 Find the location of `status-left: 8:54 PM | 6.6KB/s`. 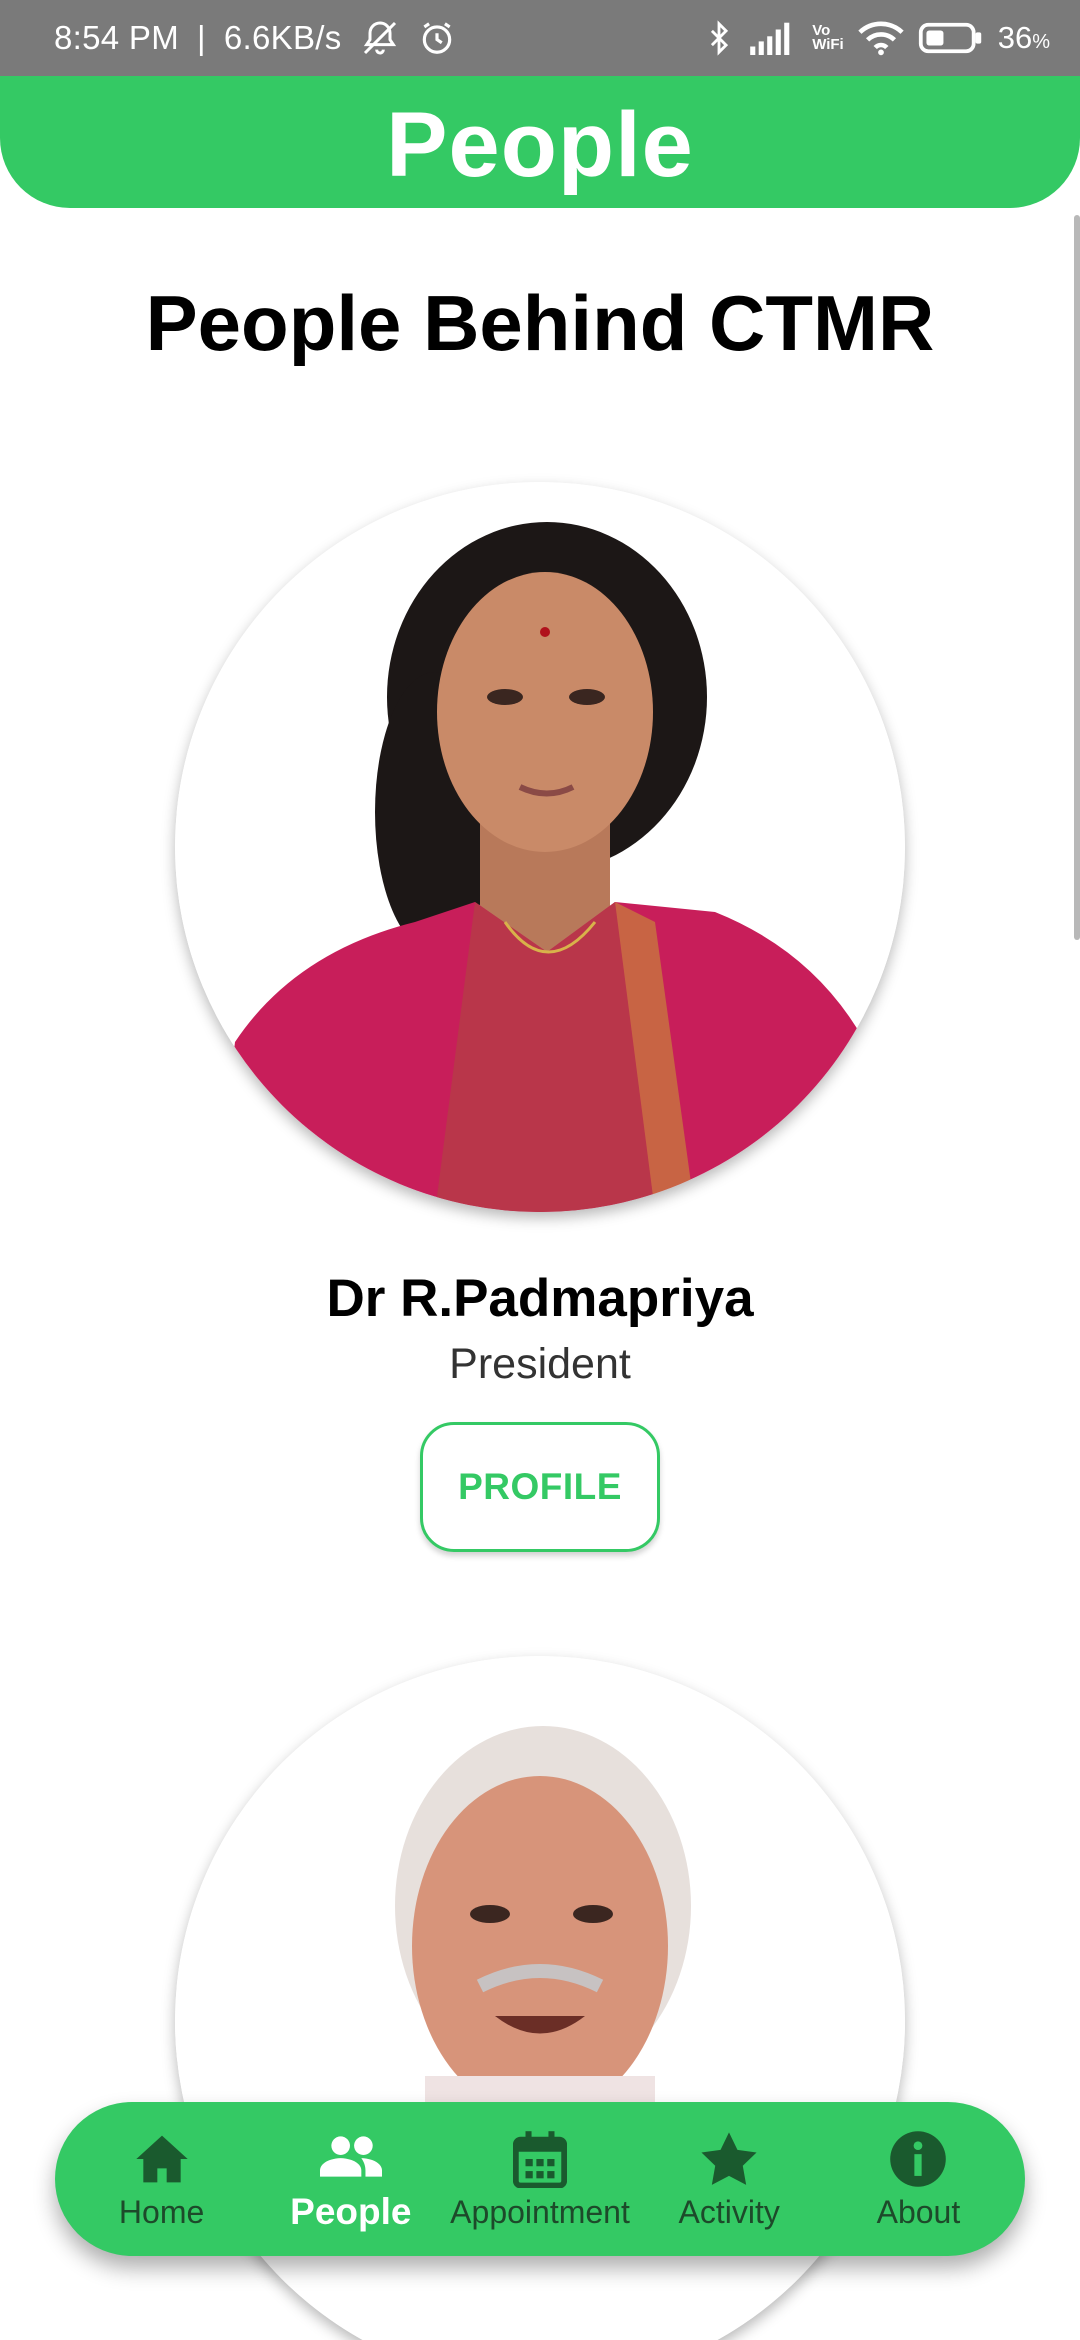

status-left: 8:54 PM | 6.6KB/s is located at coordinates (255, 38).